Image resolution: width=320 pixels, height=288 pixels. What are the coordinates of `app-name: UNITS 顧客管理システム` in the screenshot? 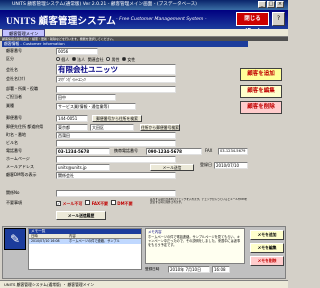 It's located at (61, 22).